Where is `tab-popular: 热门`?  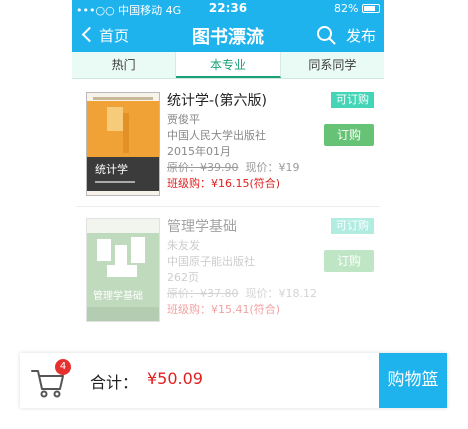
tab-popular: 热门 is located at coordinates (124, 65).